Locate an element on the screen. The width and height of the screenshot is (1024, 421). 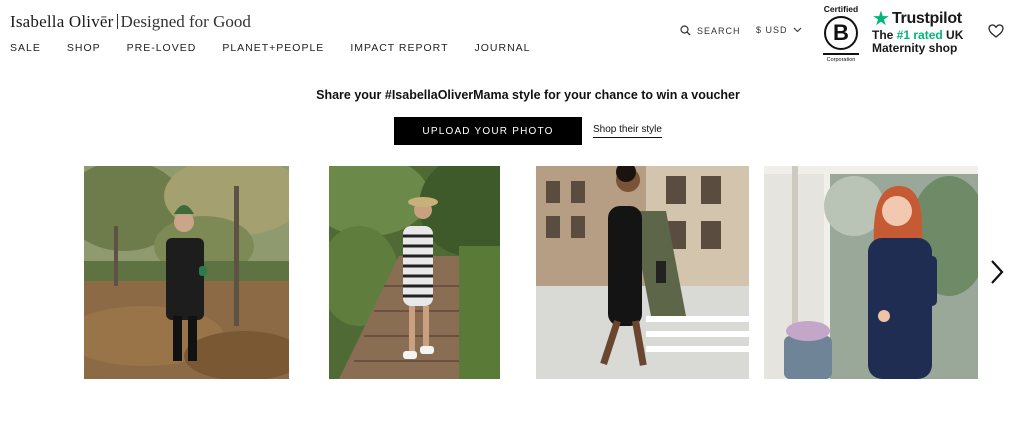
nav-journal: JOURNAL is located at coordinates (503, 48).